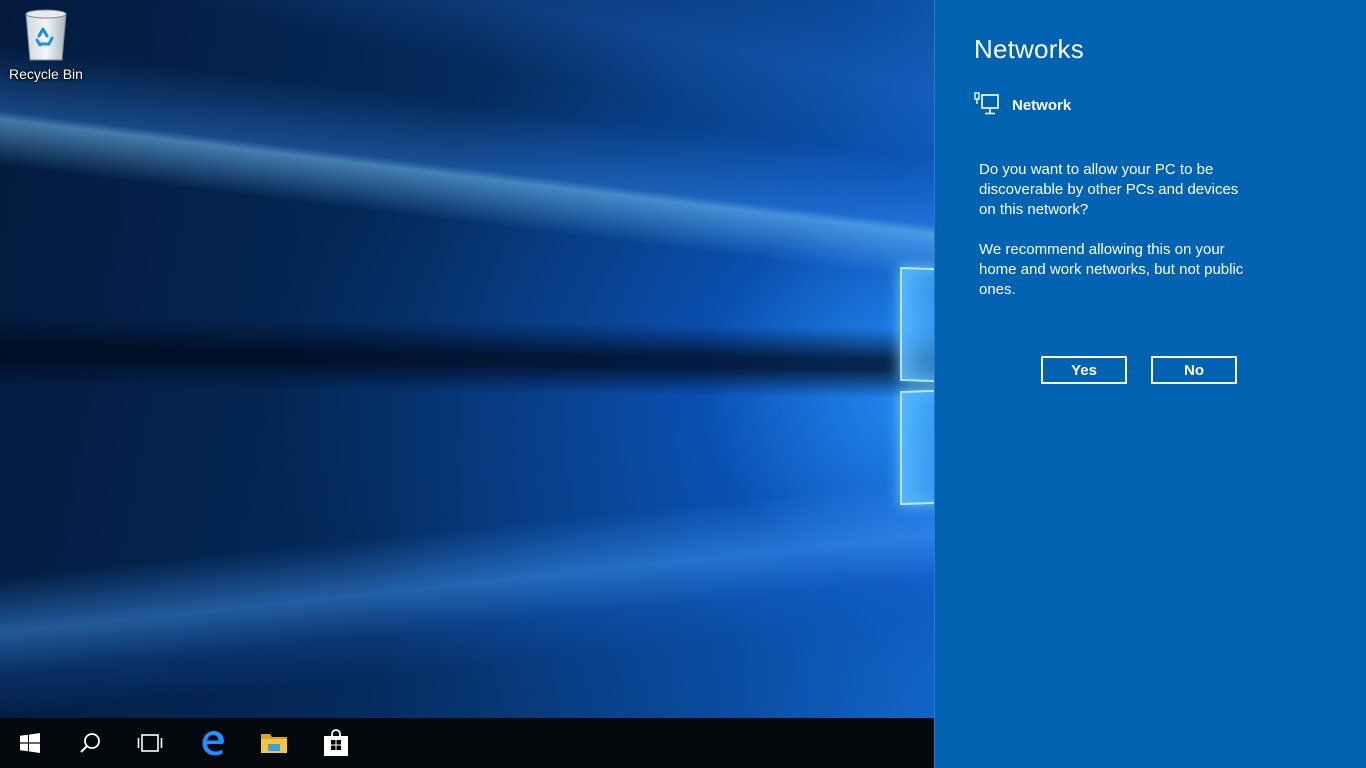  I want to click on edge-browser-icon, so click(213, 743).